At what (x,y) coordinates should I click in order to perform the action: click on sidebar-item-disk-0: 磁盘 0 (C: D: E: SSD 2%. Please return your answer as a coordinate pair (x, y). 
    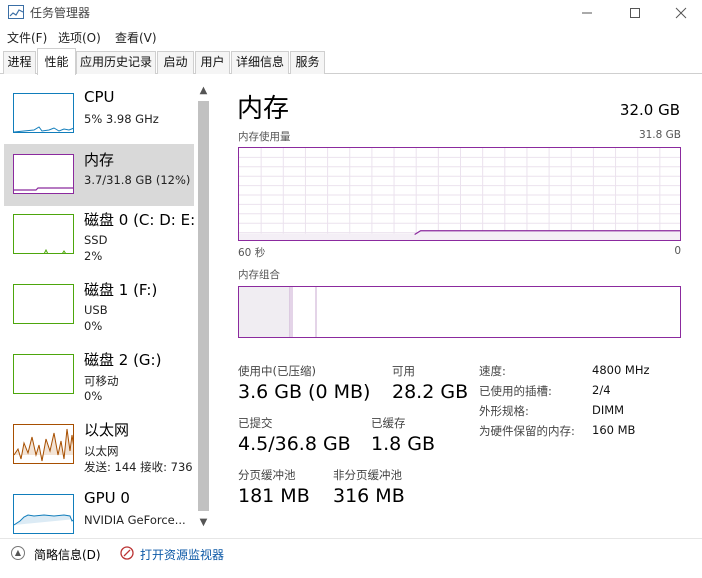
    Looking at the image, I should click on (100, 235).